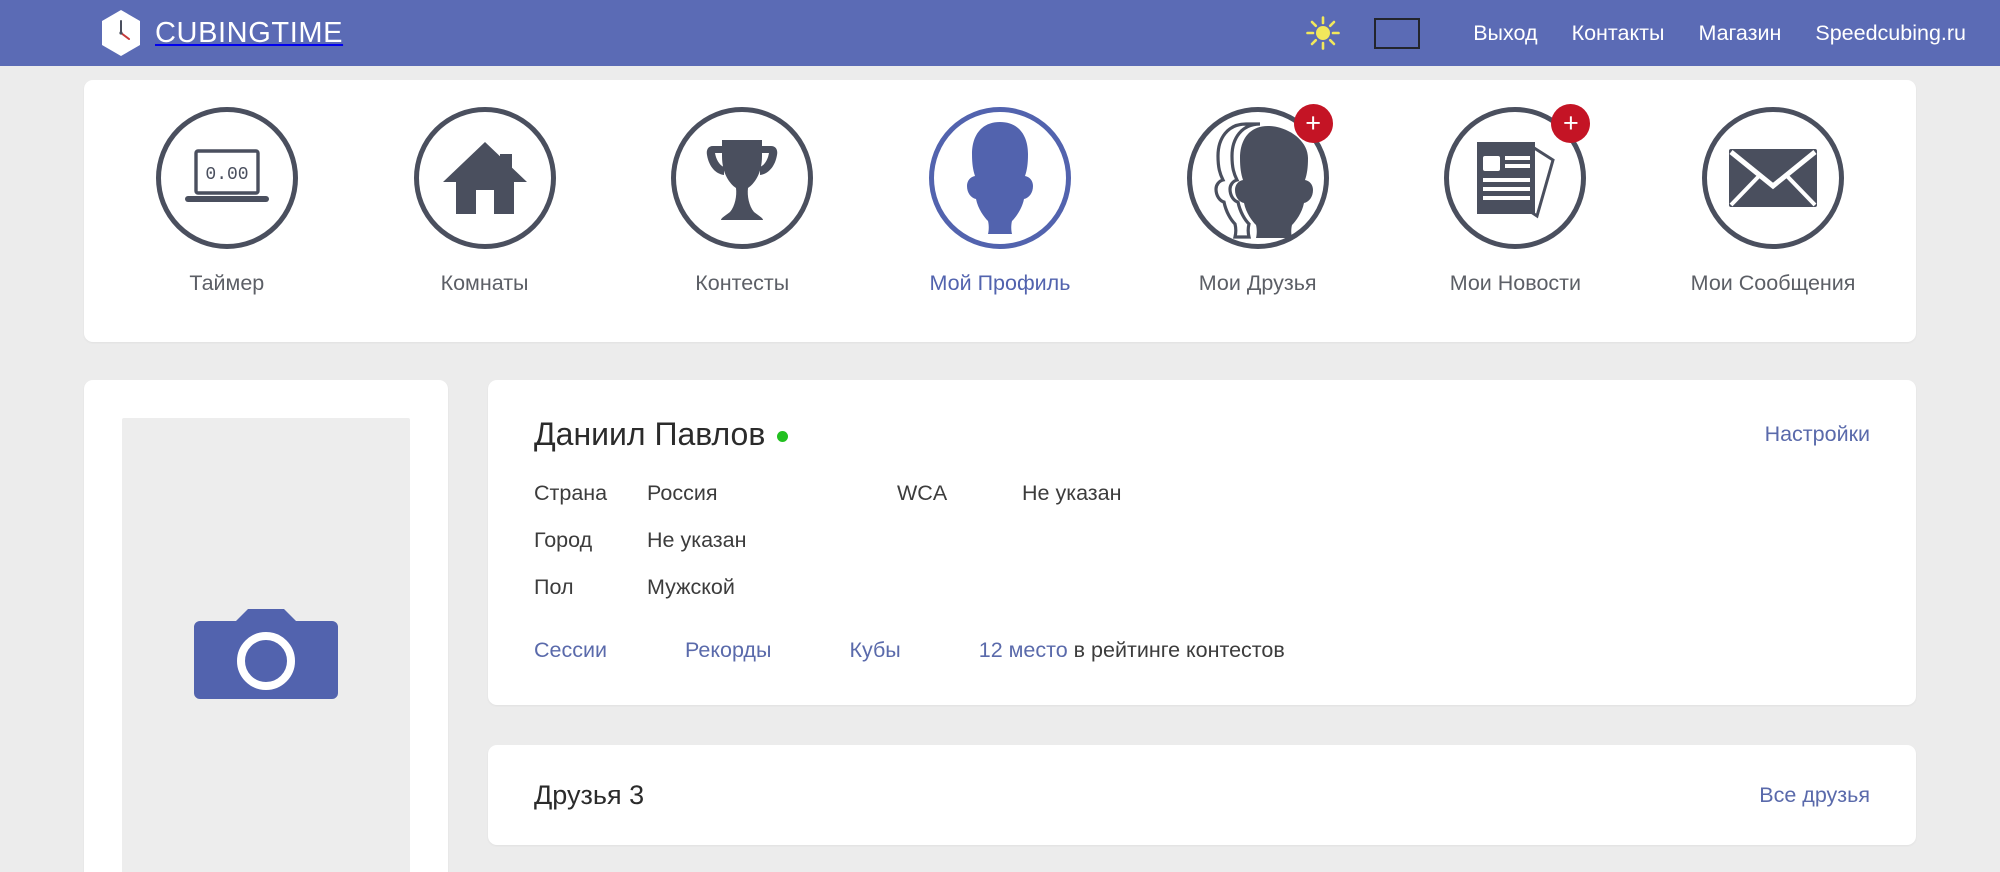 This screenshot has height=872, width=2000. Describe the element at coordinates (742, 283) in the screenshot. I see `nav-item-label-contests: Контесты` at that location.